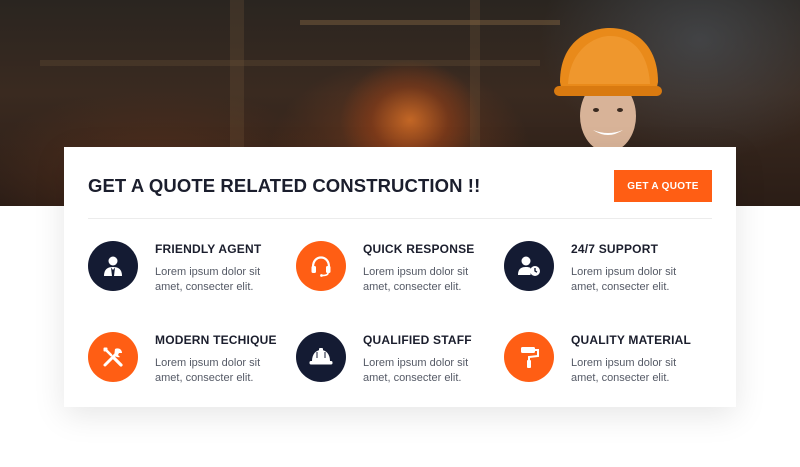 The image size is (800, 467). What do you see at coordinates (529, 357) in the screenshot?
I see `paint-roller-icon` at bounding box center [529, 357].